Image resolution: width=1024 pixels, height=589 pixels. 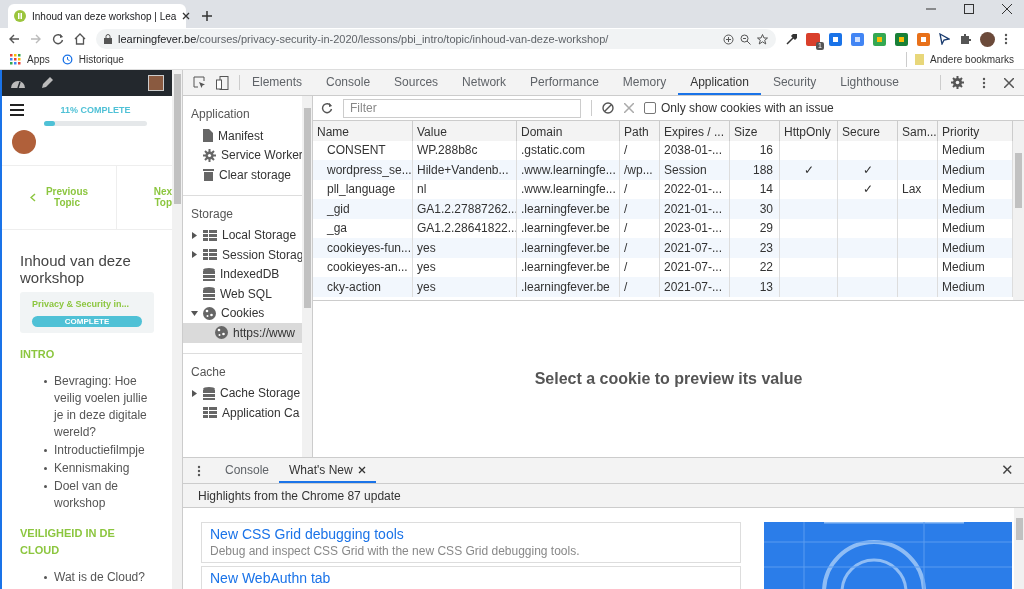 I want to click on url-text: learningfever.be/courses/privacy-security-in-2020/lessons/pbi_intro/topic/inhoud-van-deze-workshop/, so click(x=364, y=39).